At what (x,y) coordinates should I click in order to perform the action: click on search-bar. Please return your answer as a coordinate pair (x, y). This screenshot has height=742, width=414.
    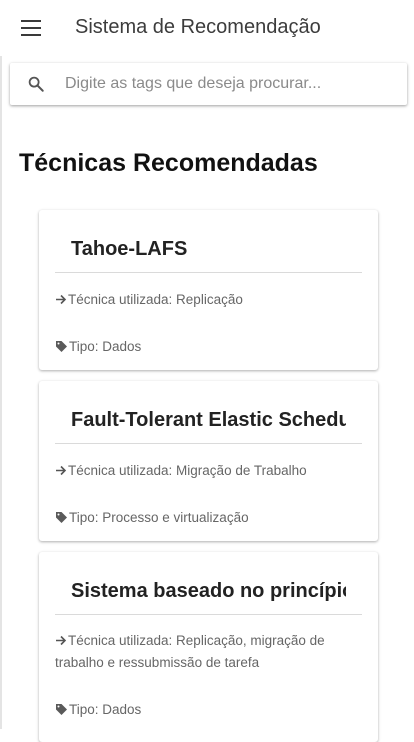
    Looking at the image, I should click on (208, 84).